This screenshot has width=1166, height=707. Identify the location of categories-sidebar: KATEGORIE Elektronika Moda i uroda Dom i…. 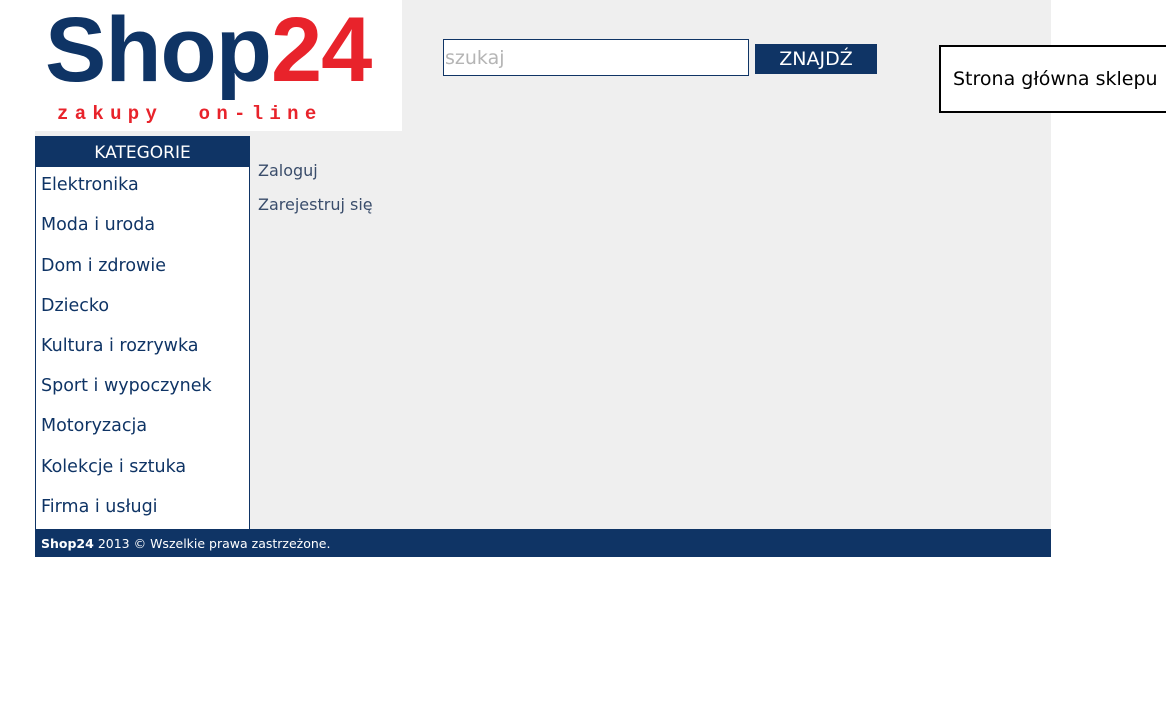
(142, 332).